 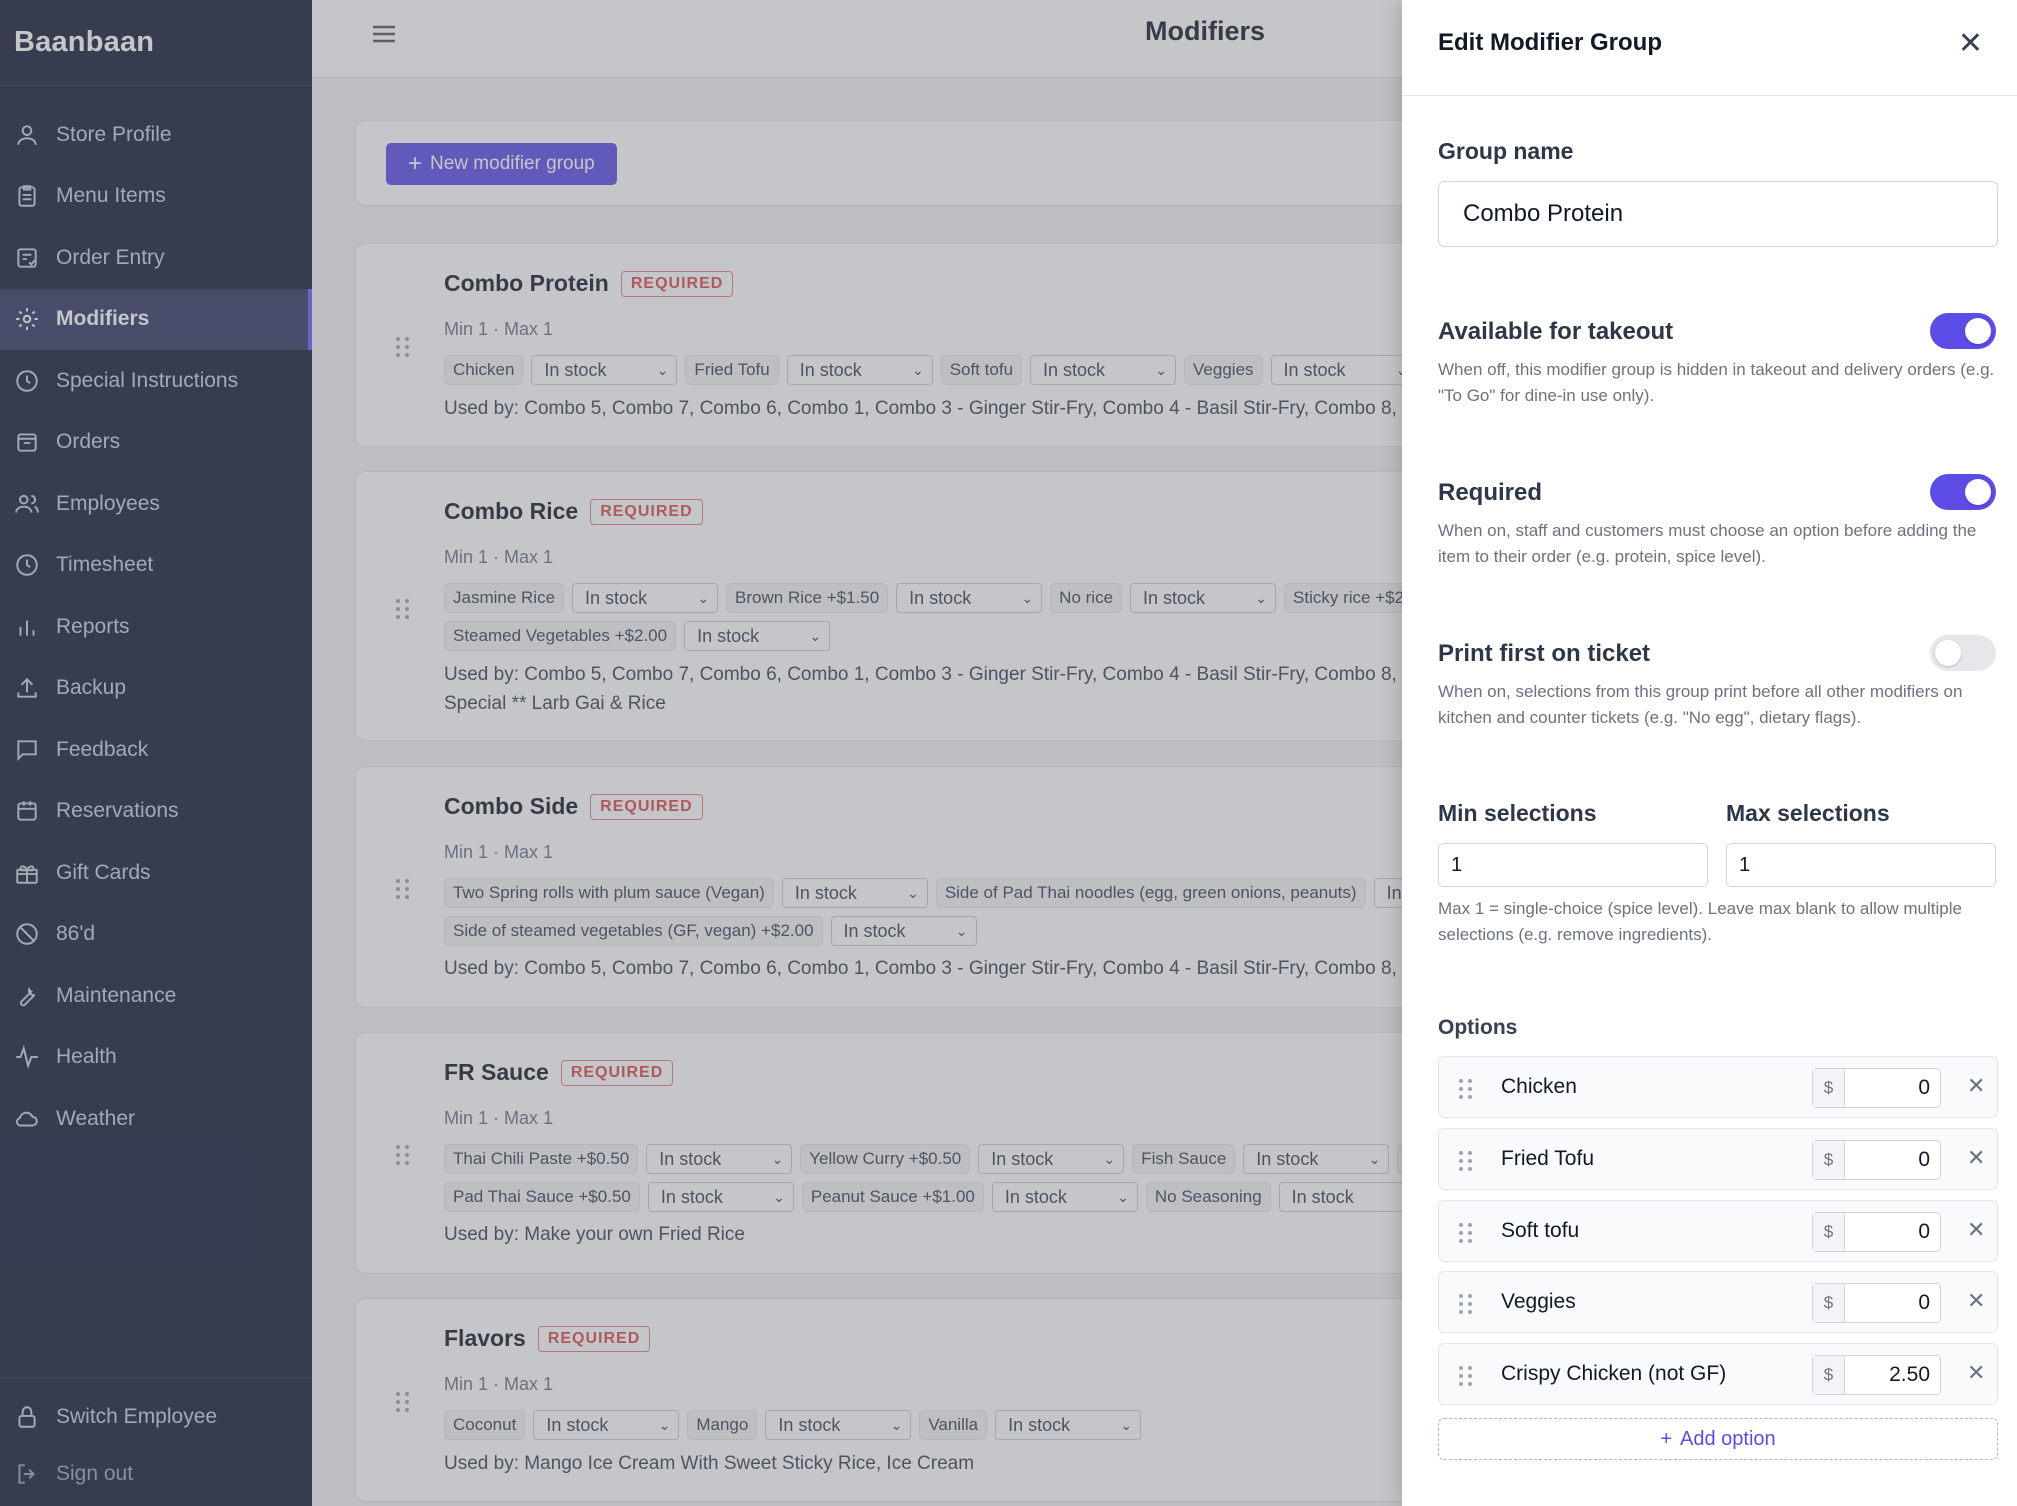 I want to click on add-option-label: Add option, so click(x=1728, y=1438).